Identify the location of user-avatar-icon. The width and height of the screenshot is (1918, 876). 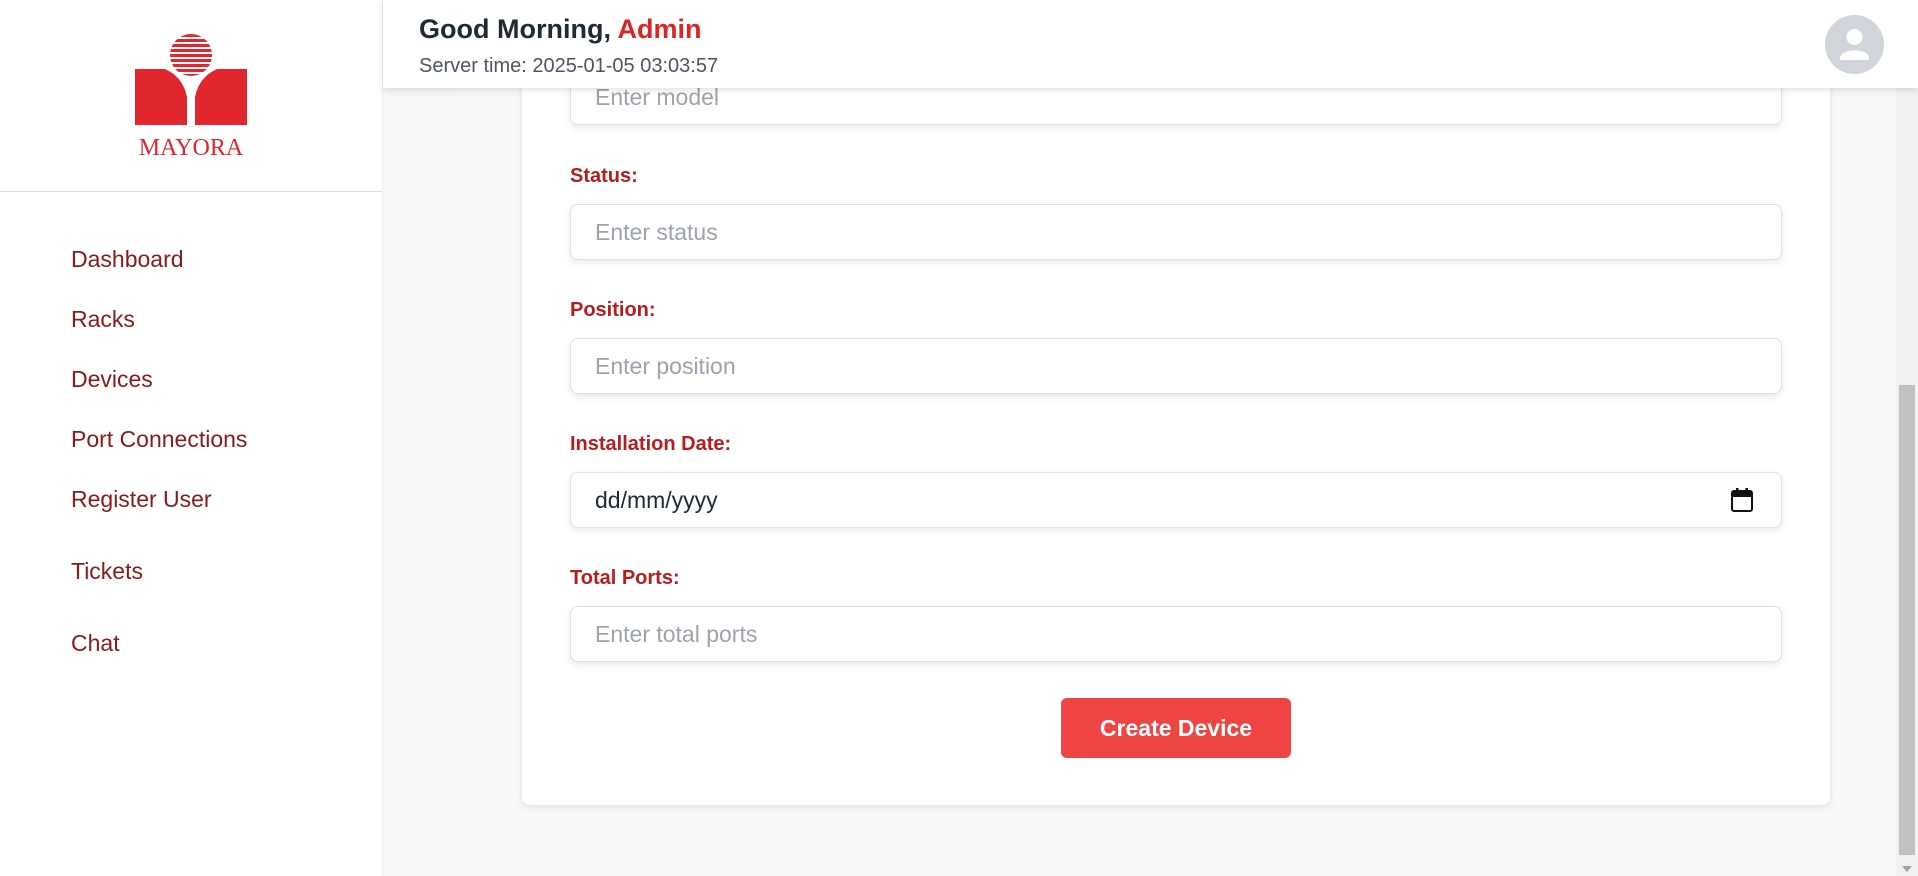
(1854, 44).